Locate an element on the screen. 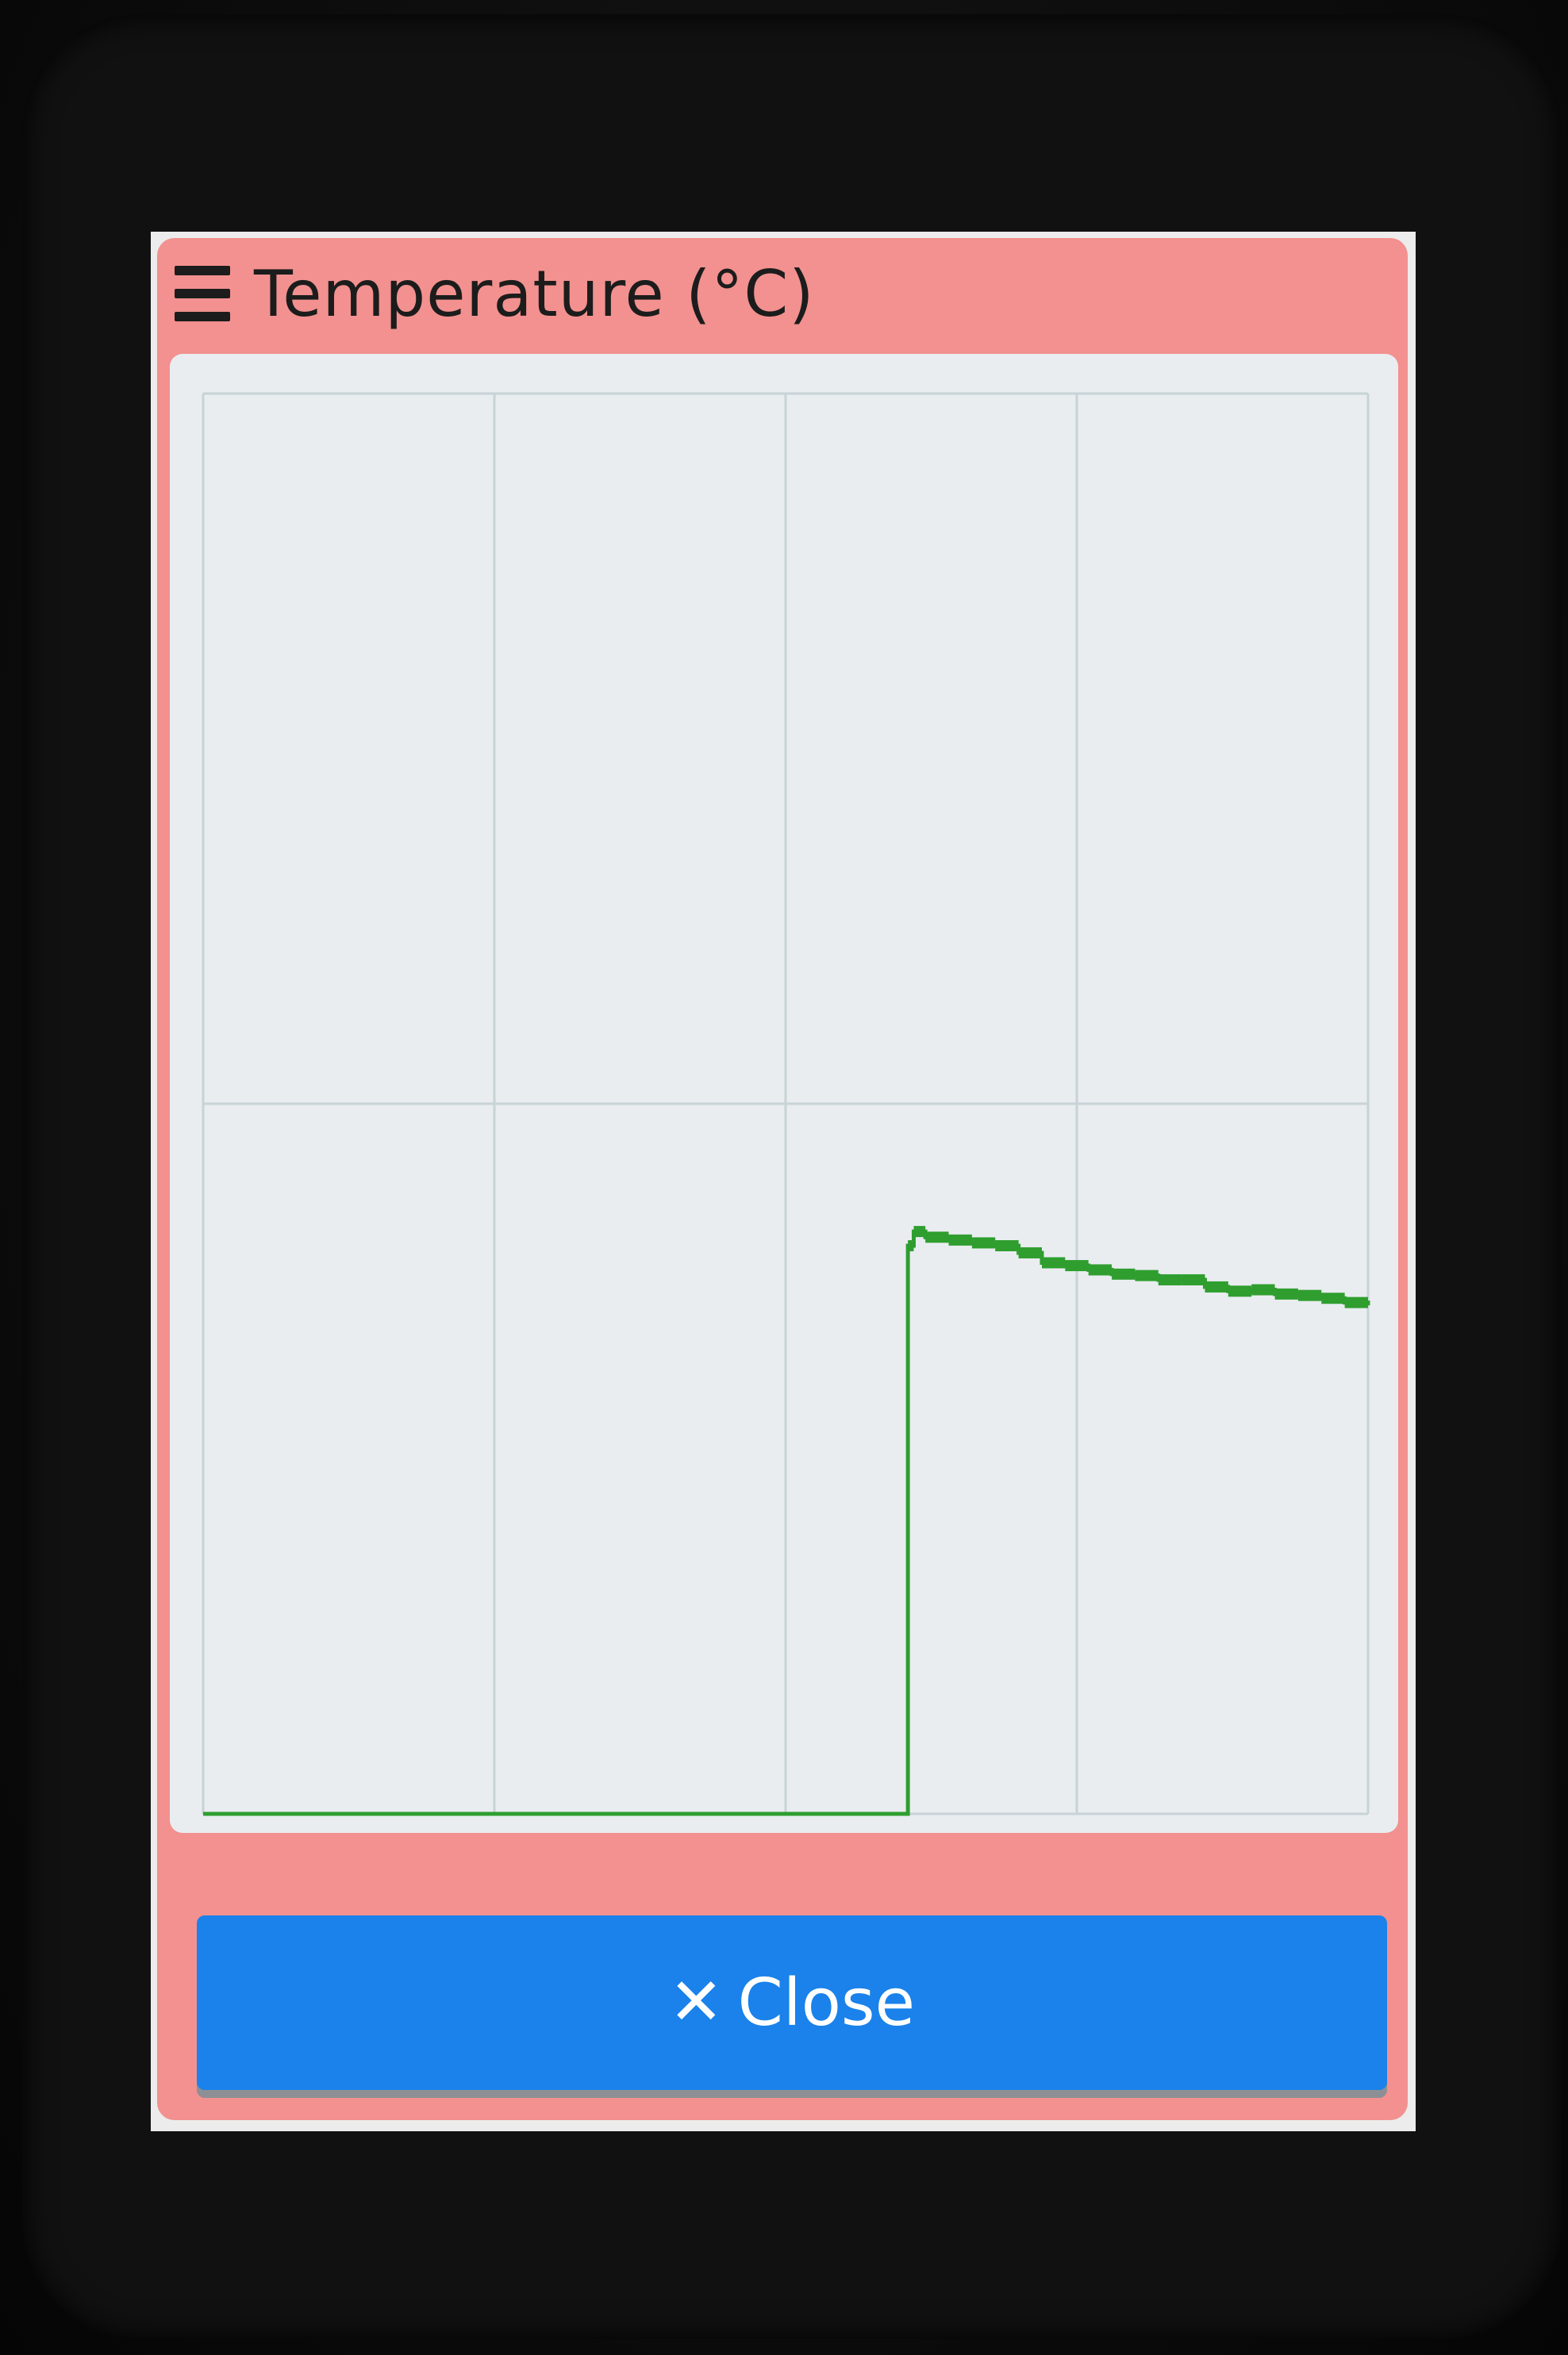 This screenshot has width=1568, height=2355. close-button: ✕ Close is located at coordinates (792, 2002).